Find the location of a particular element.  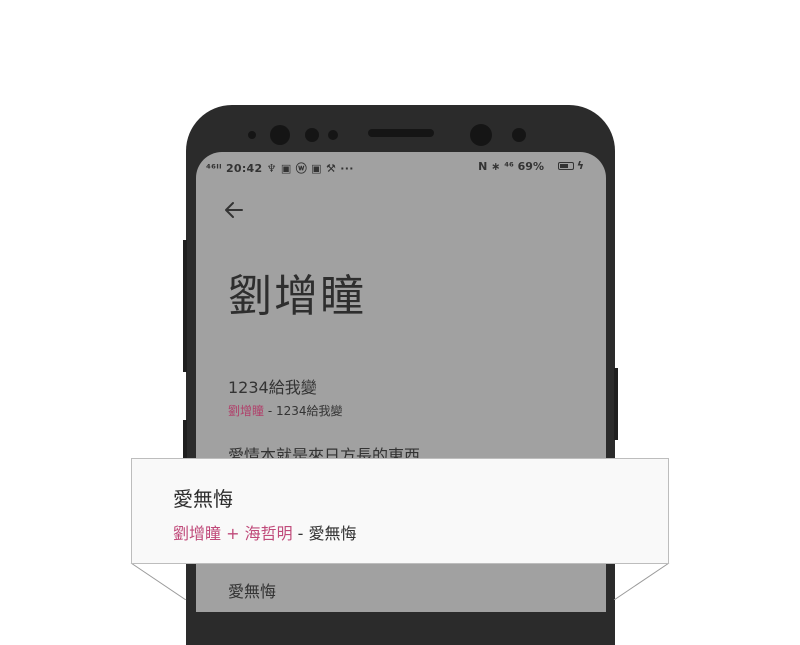

artist-link: 劉增瞳 + 海哲明 is located at coordinates (233, 533).